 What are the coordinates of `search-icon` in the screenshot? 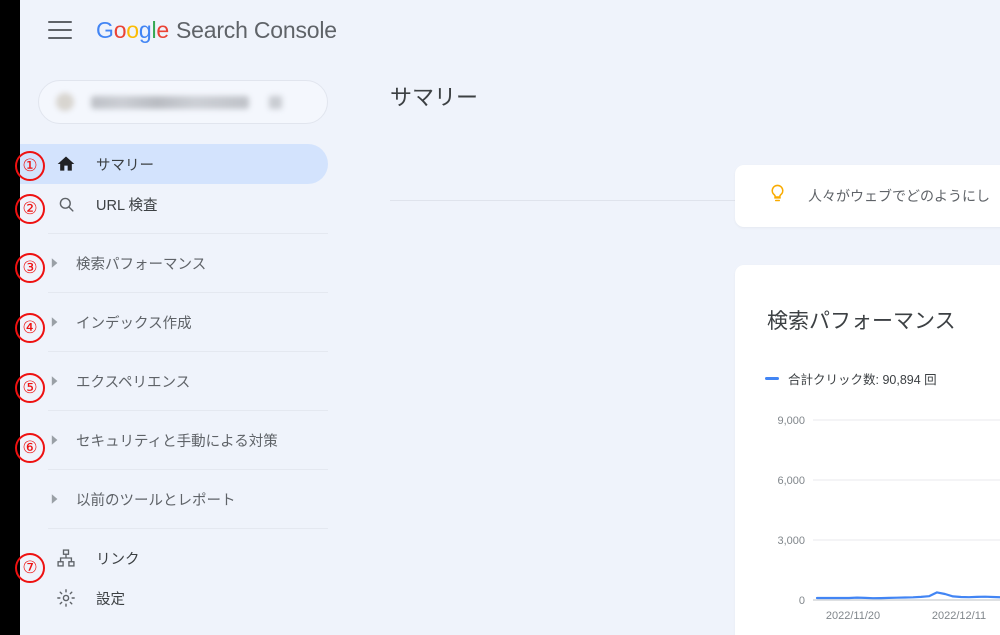 It's located at (66, 204).